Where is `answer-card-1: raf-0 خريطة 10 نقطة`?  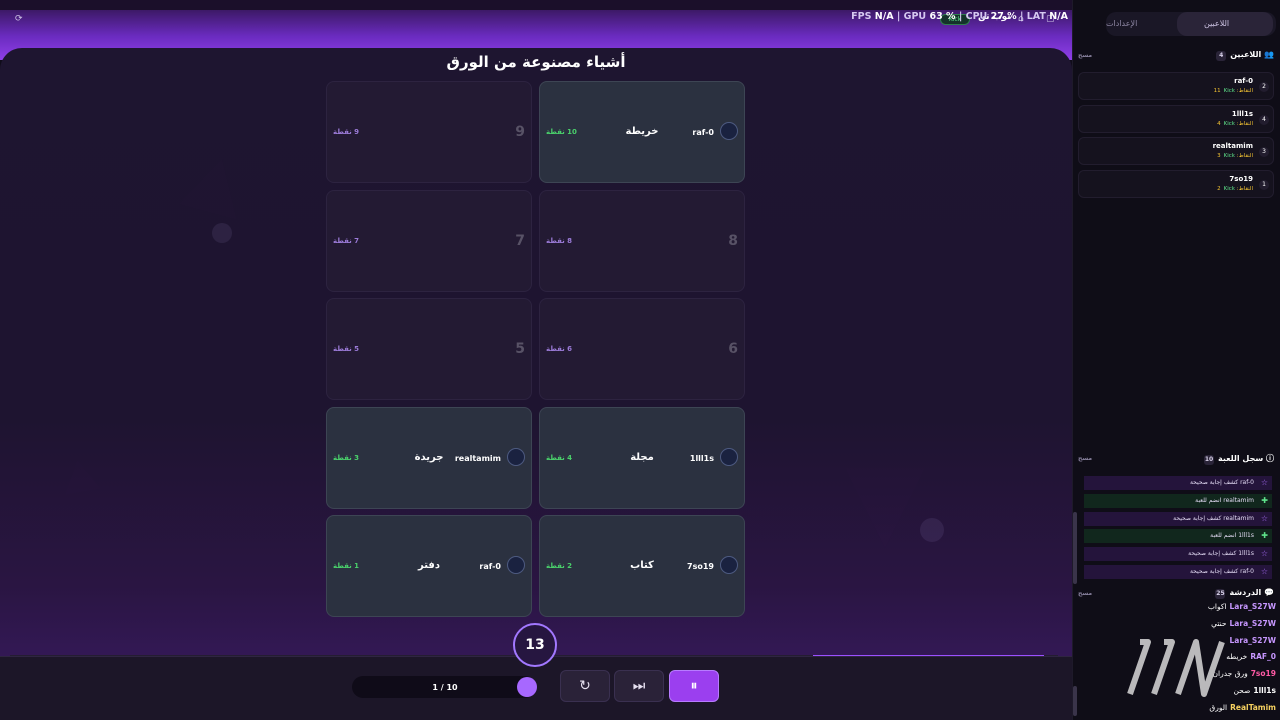
answer-card-1: raf-0 خريطة 10 نقطة is located at coordinates (642, 132).